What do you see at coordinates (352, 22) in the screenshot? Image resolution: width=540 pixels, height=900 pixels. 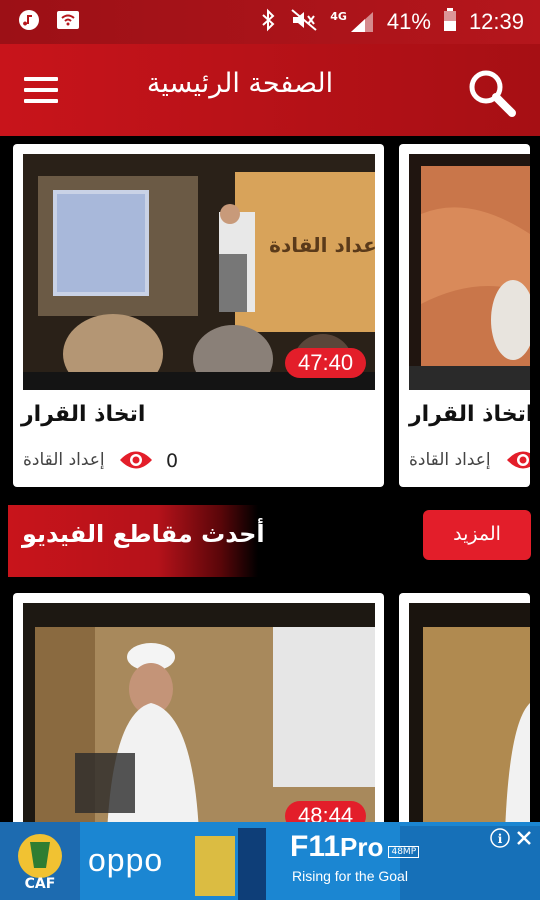 I see `signal-icon: 4G` at bounding box center [352, 22].